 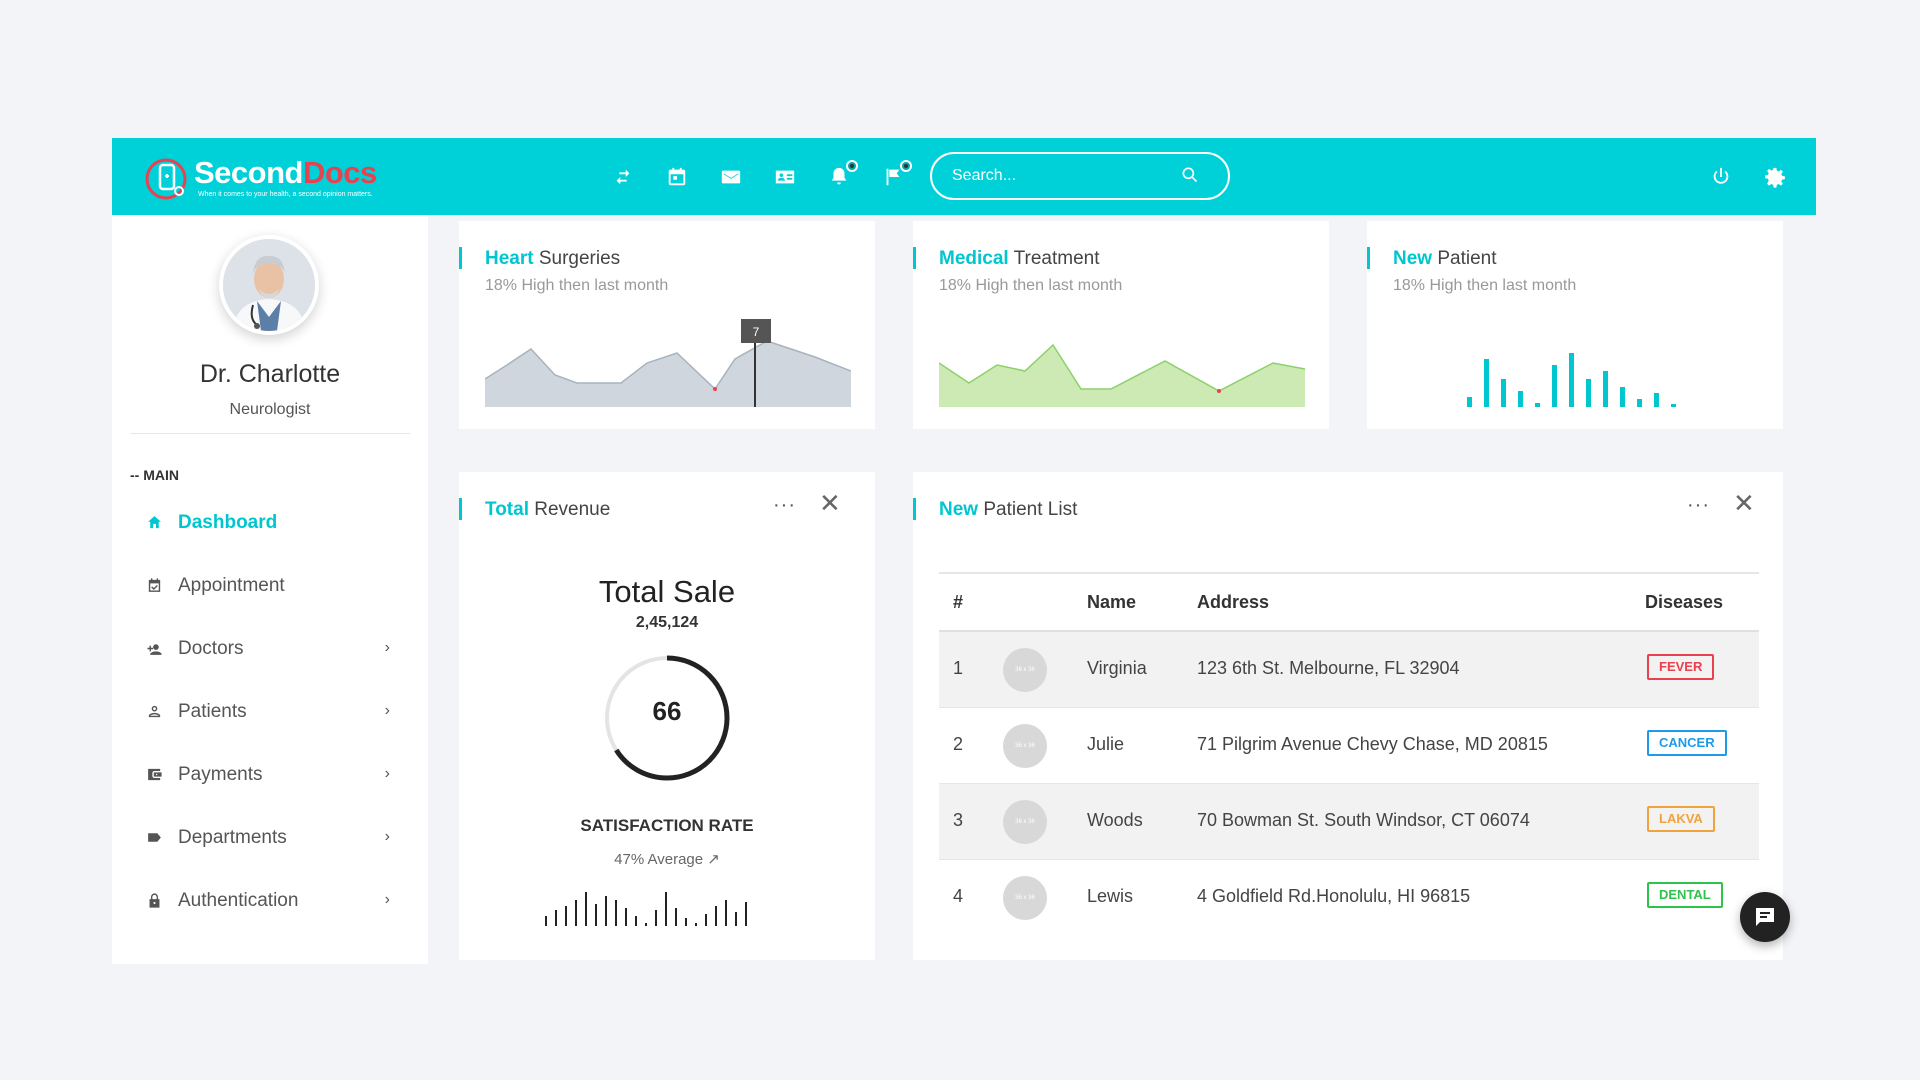 What do you see at coordinates (270, 711) in the screenshot?
I see `sidebar-item-patients: Patients ›` at bounding box center [270, 711].